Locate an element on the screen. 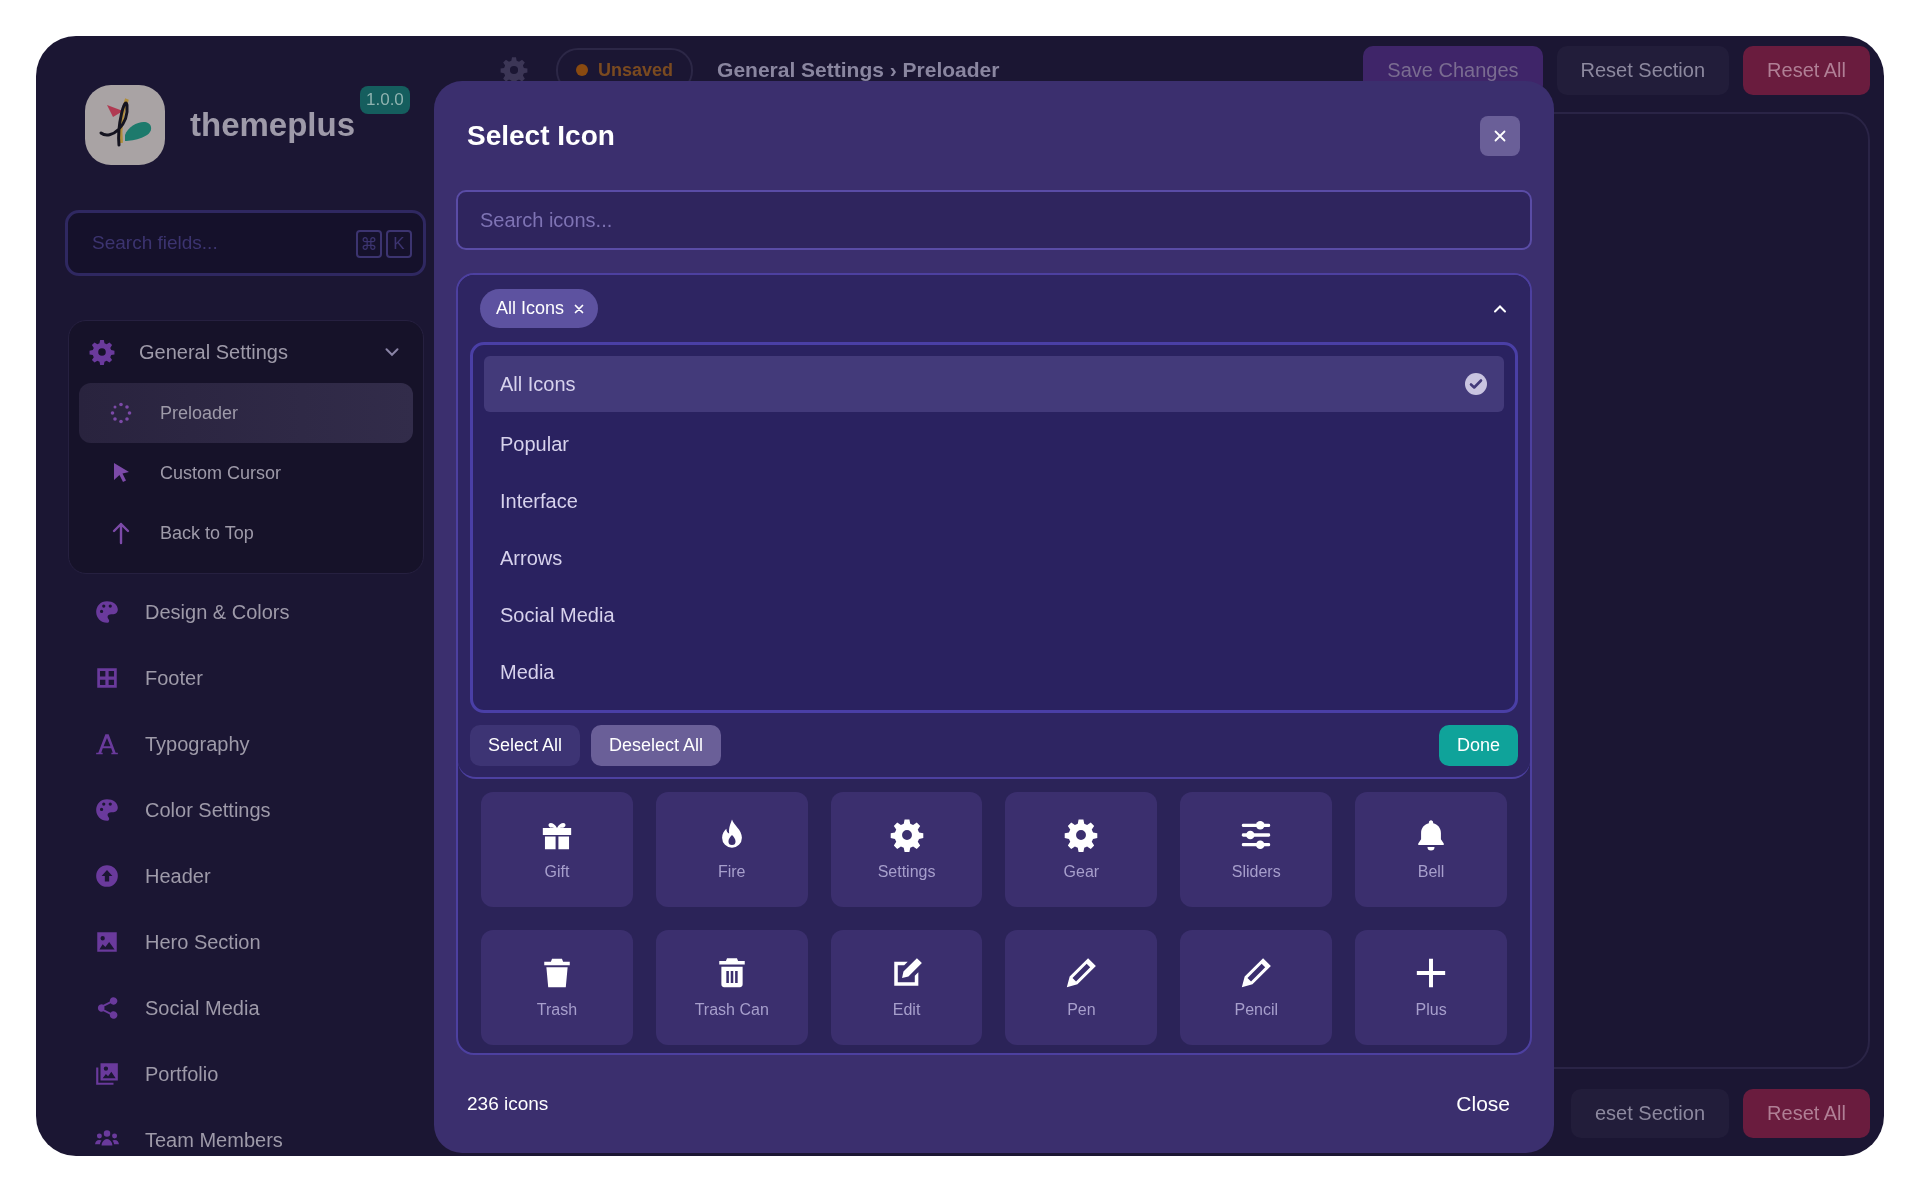 Image resolution: width=1920 pixels, height=1191 pixels. icon-tile: Sliders is located at coordinates (1256, 849).